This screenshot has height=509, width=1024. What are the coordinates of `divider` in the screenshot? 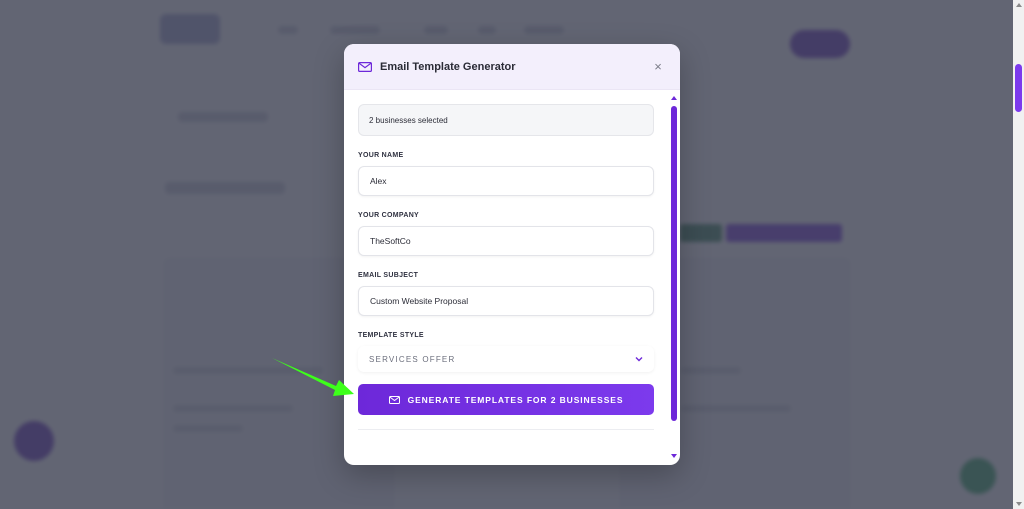 It's located at (506, 429).